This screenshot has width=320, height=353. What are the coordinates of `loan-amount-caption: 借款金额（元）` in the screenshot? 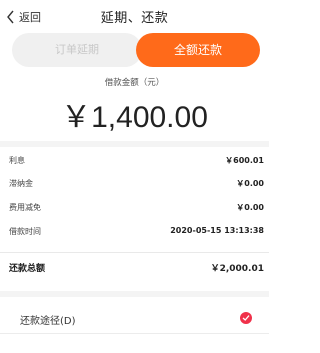 It's located at (134, 83).